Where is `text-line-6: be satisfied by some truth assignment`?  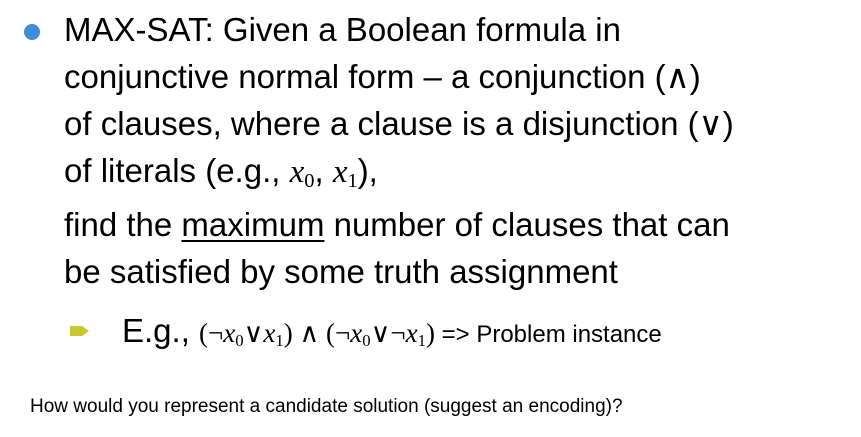 text-line-6: be satisfied by some truth assignment is located at coordinates (341, 271).